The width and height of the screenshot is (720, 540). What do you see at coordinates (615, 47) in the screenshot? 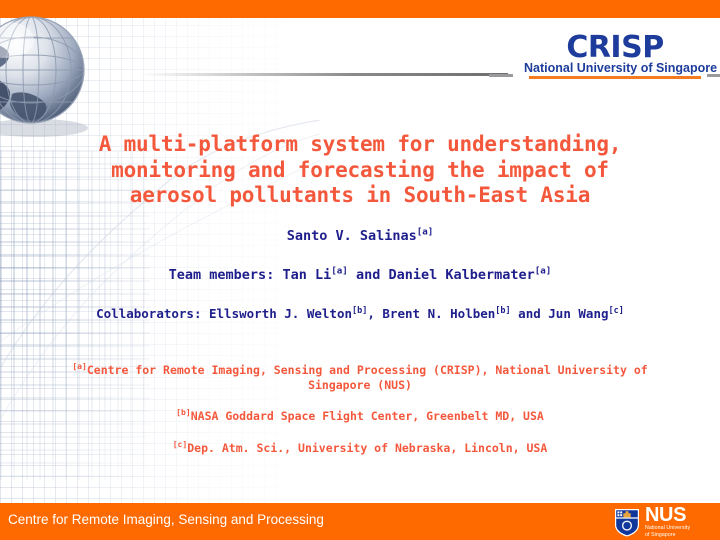
I see `crisp-wordmark: CRISP` at bounding box center [615, 47].